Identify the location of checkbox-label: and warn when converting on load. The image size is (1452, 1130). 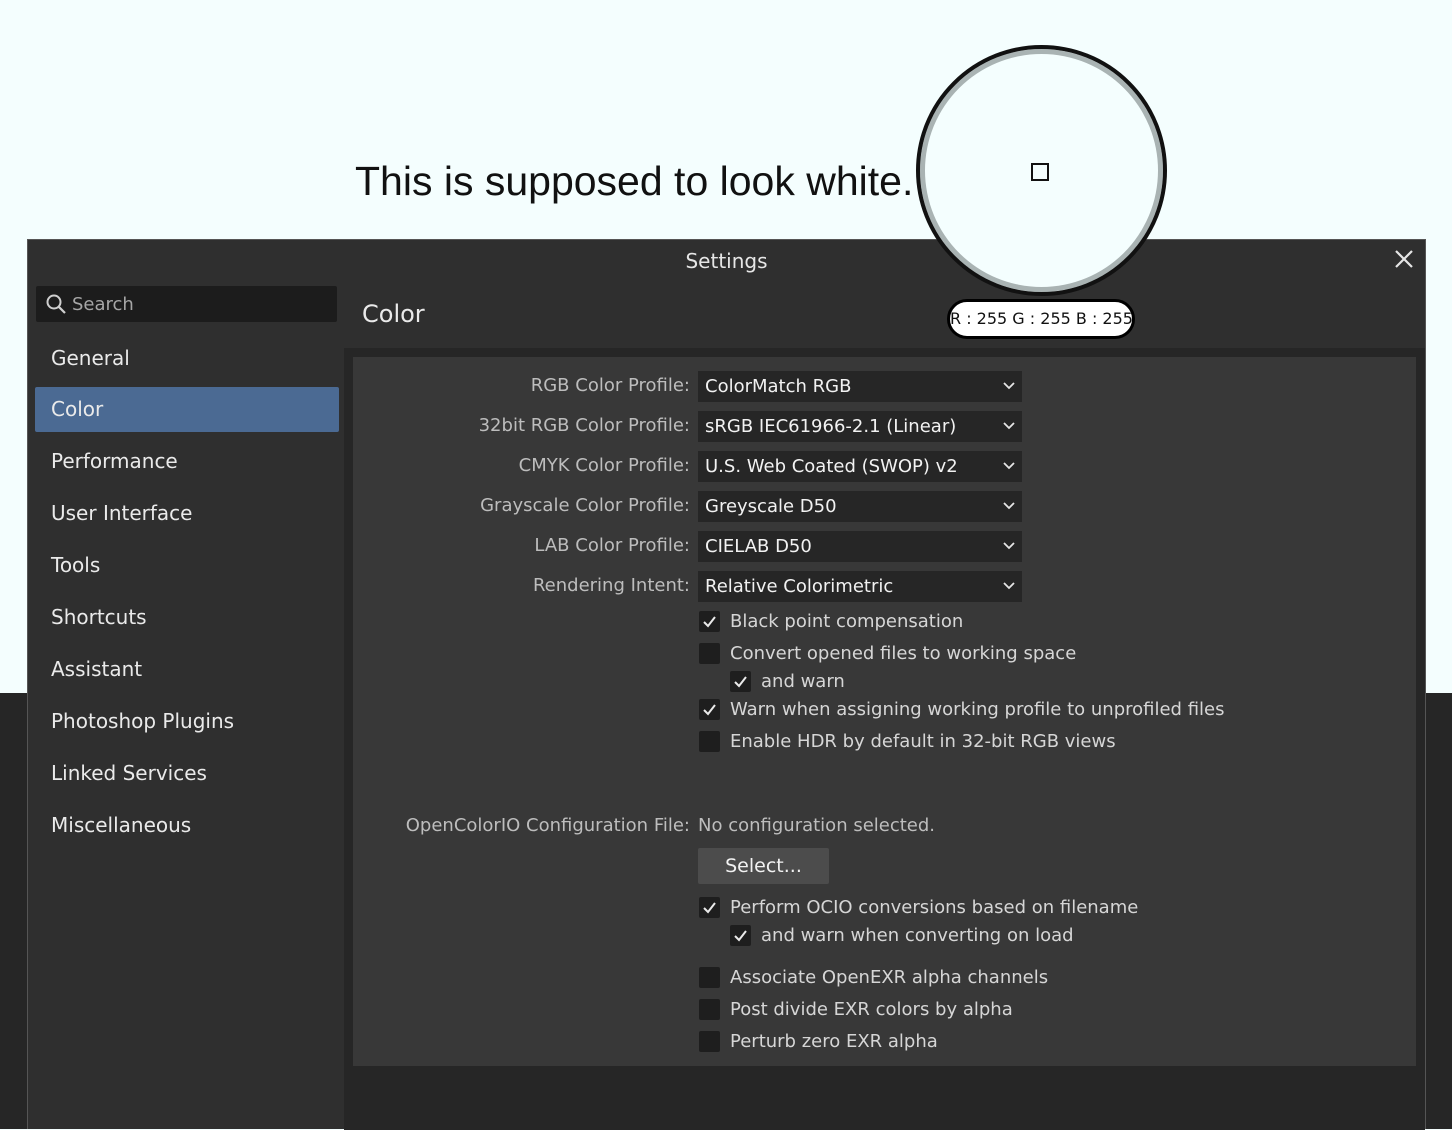
(917, 935).